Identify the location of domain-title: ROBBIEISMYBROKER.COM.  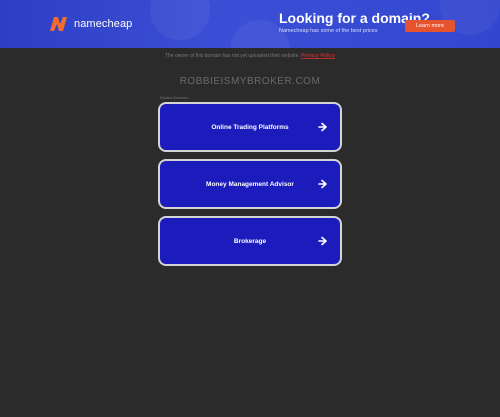
(250, 81).